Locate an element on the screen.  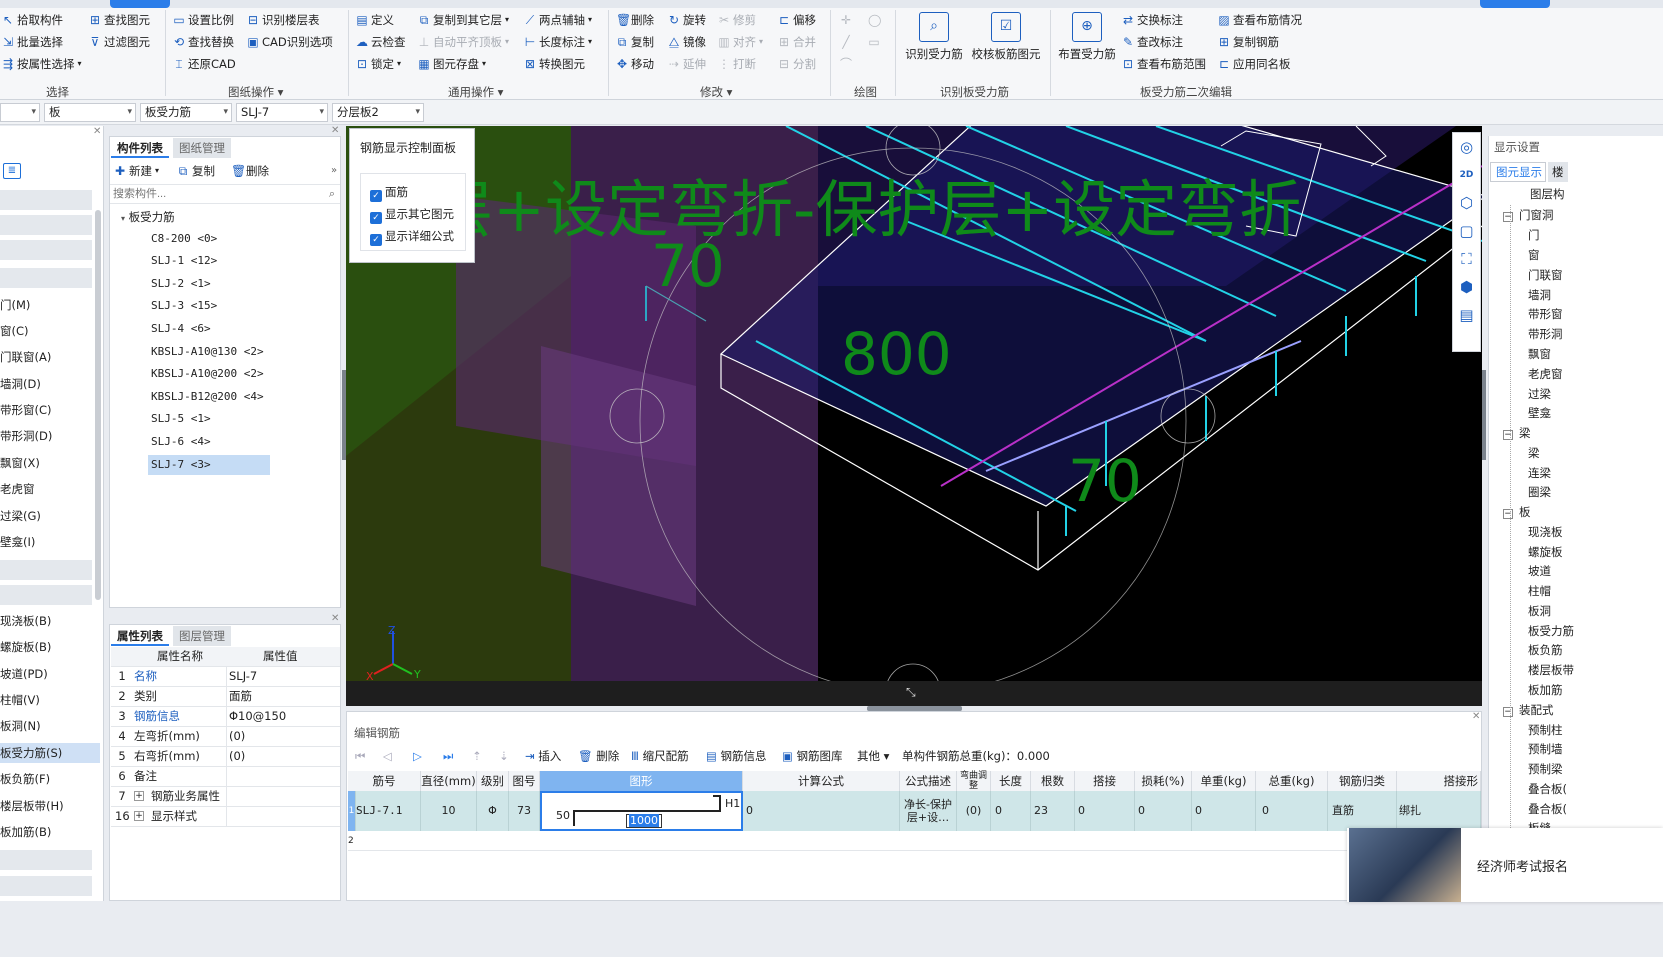
prop-value: Φ10@150 is located at coordinates (257, 716).